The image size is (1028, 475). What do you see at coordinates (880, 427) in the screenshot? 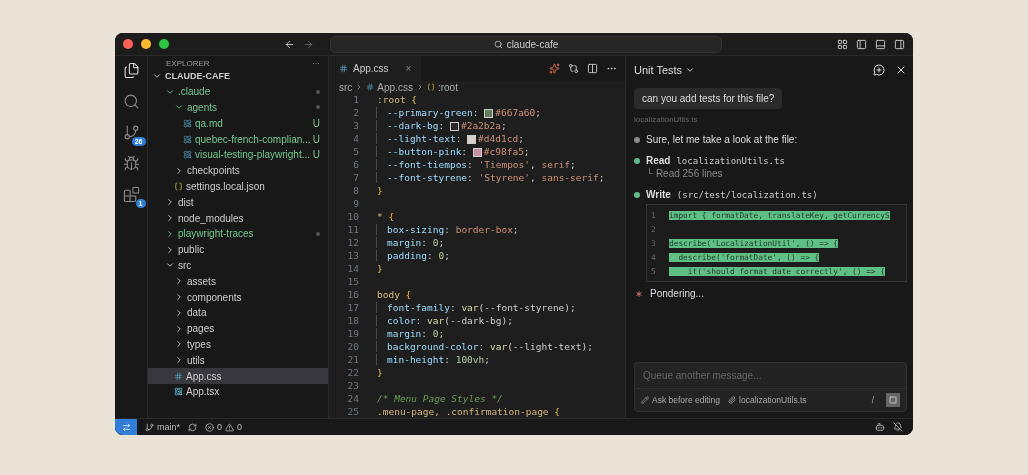
I see `robot-icon` at bounding box center [880, 427].